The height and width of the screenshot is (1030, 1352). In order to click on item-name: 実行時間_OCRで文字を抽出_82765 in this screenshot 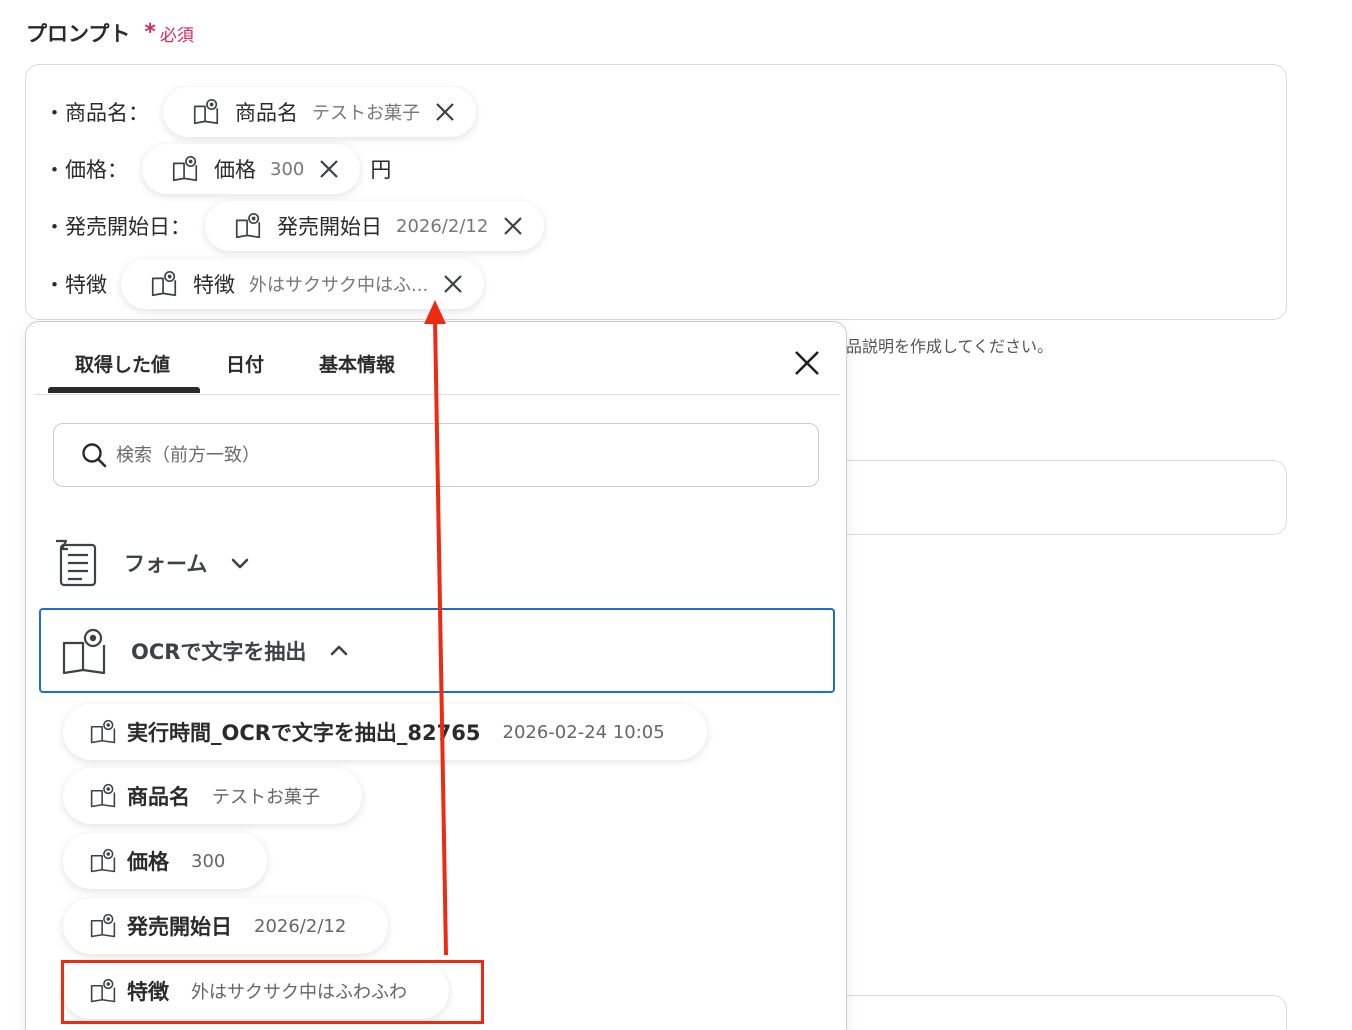, I will do `click(304, 733)`.